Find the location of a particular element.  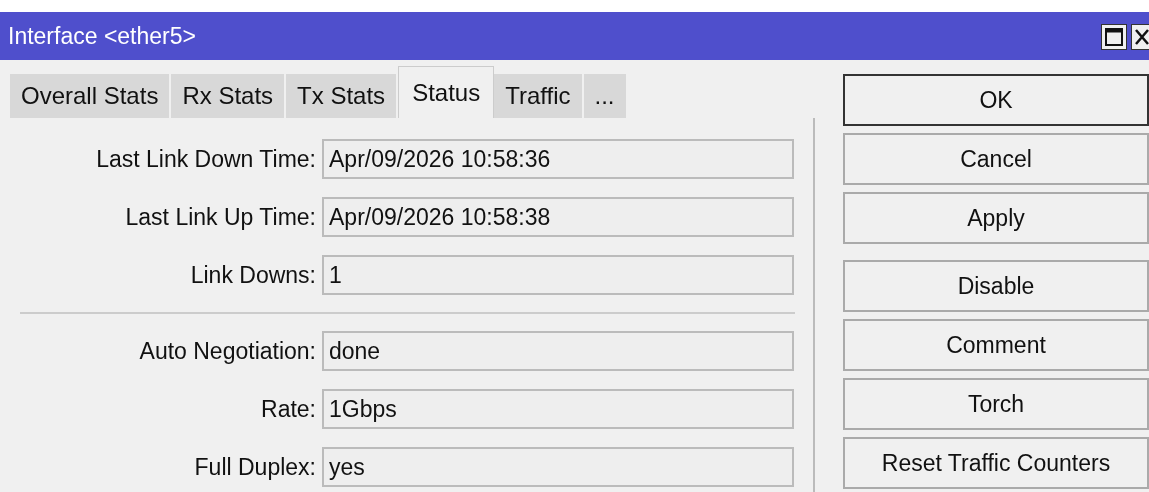

field-label: Last Link Down Time: is located at coordinates (206, 159).